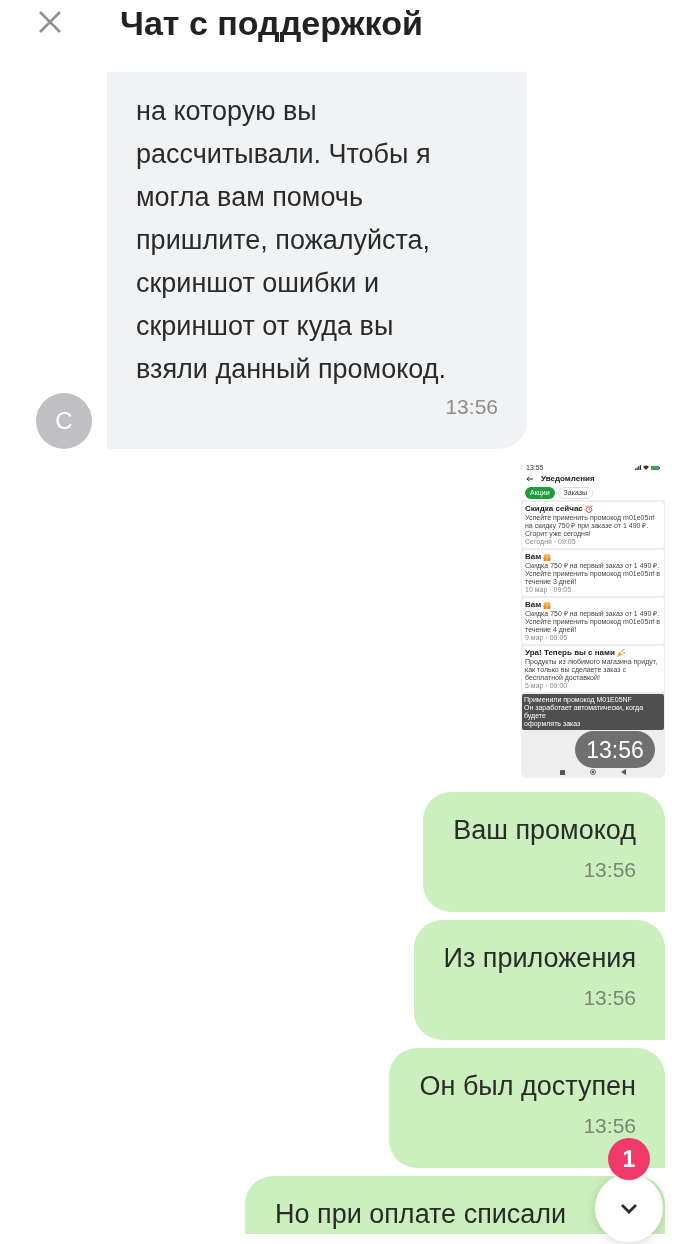 Image resolution: width=700 pixels, height=1244 pixels. Describe the element at coordinates (646, 467) in the screenshot. I see `wifi-icon` at that location.